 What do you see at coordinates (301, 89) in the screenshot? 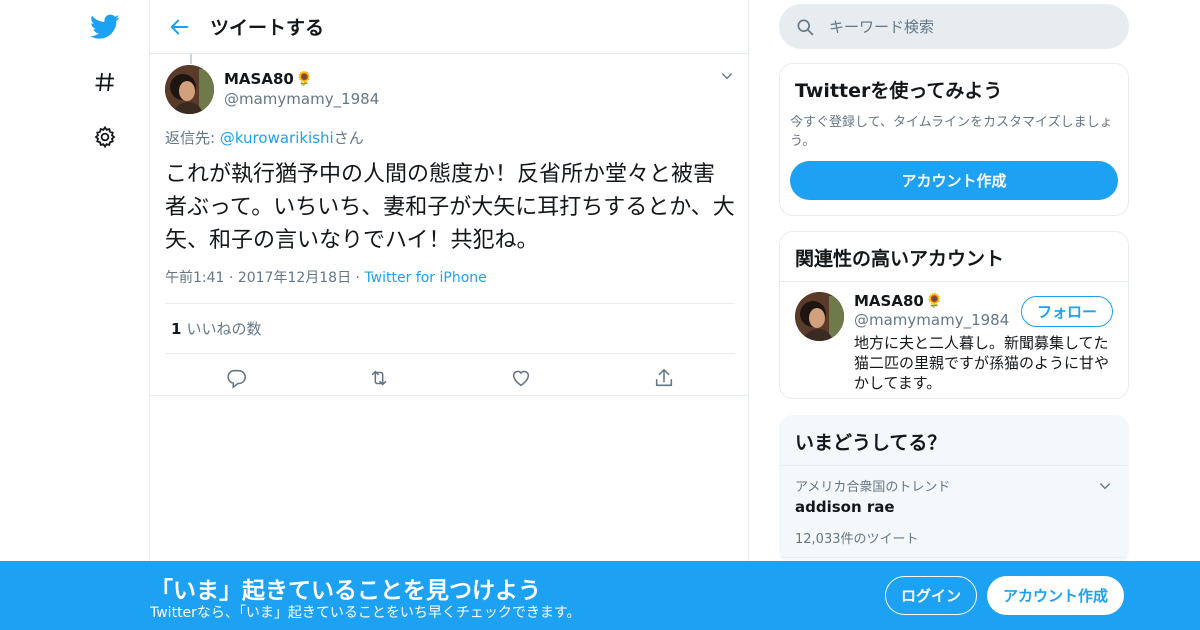
I see `author-names: MASA80 🌻 @mamymamy_1984` at bounding box center [301, 89].